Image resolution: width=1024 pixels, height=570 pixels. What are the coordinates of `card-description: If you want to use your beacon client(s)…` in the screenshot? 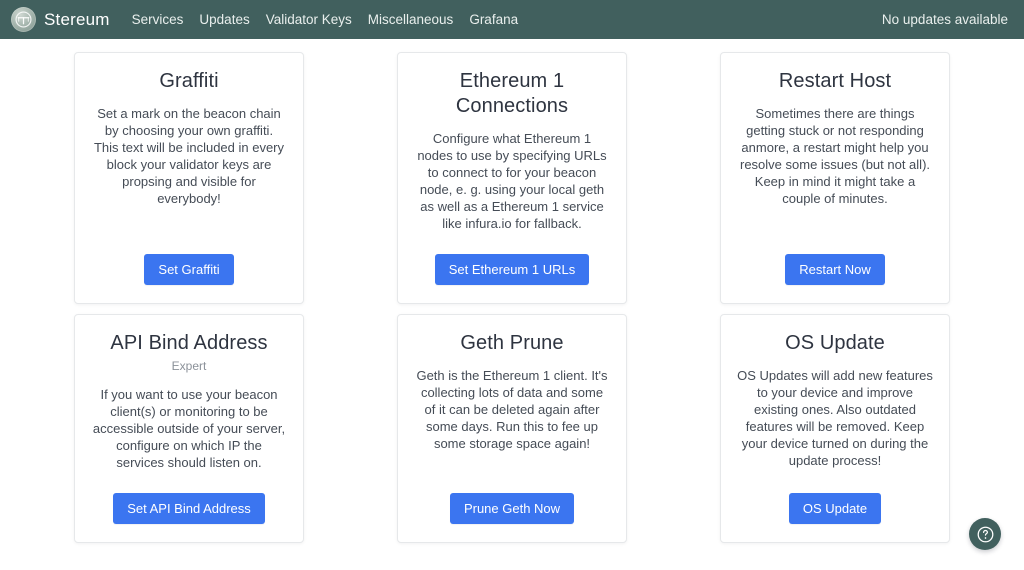 It's located at (189, 428).